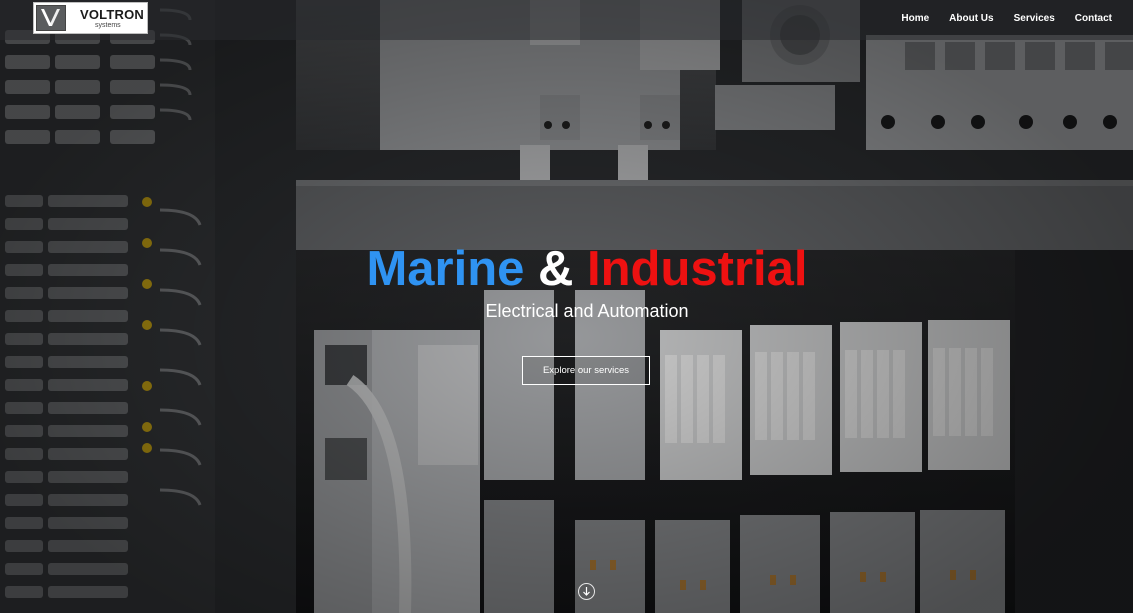 This screenshot has width=1133, height=613. Describe the element at coordinates (587, 311) in the screenshot. I see `hero-subtitle: Electrical and Automation` at that location.